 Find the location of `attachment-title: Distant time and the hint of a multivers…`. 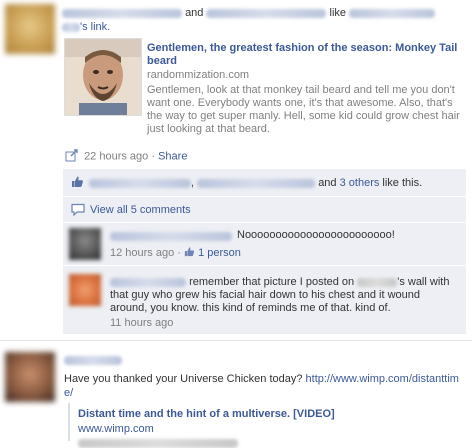

attachment-title: Distant time and the hint of a multivers… is located at coordinates (206, 414).